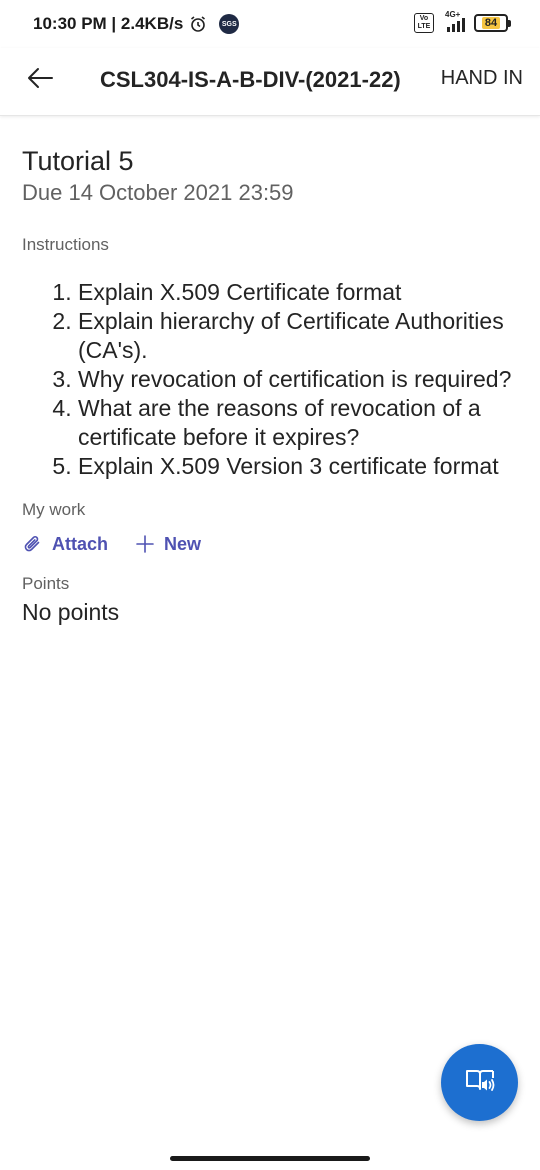 The image size is (540, 1170). I want to click on battery-icon: 84, so click(492, 23).